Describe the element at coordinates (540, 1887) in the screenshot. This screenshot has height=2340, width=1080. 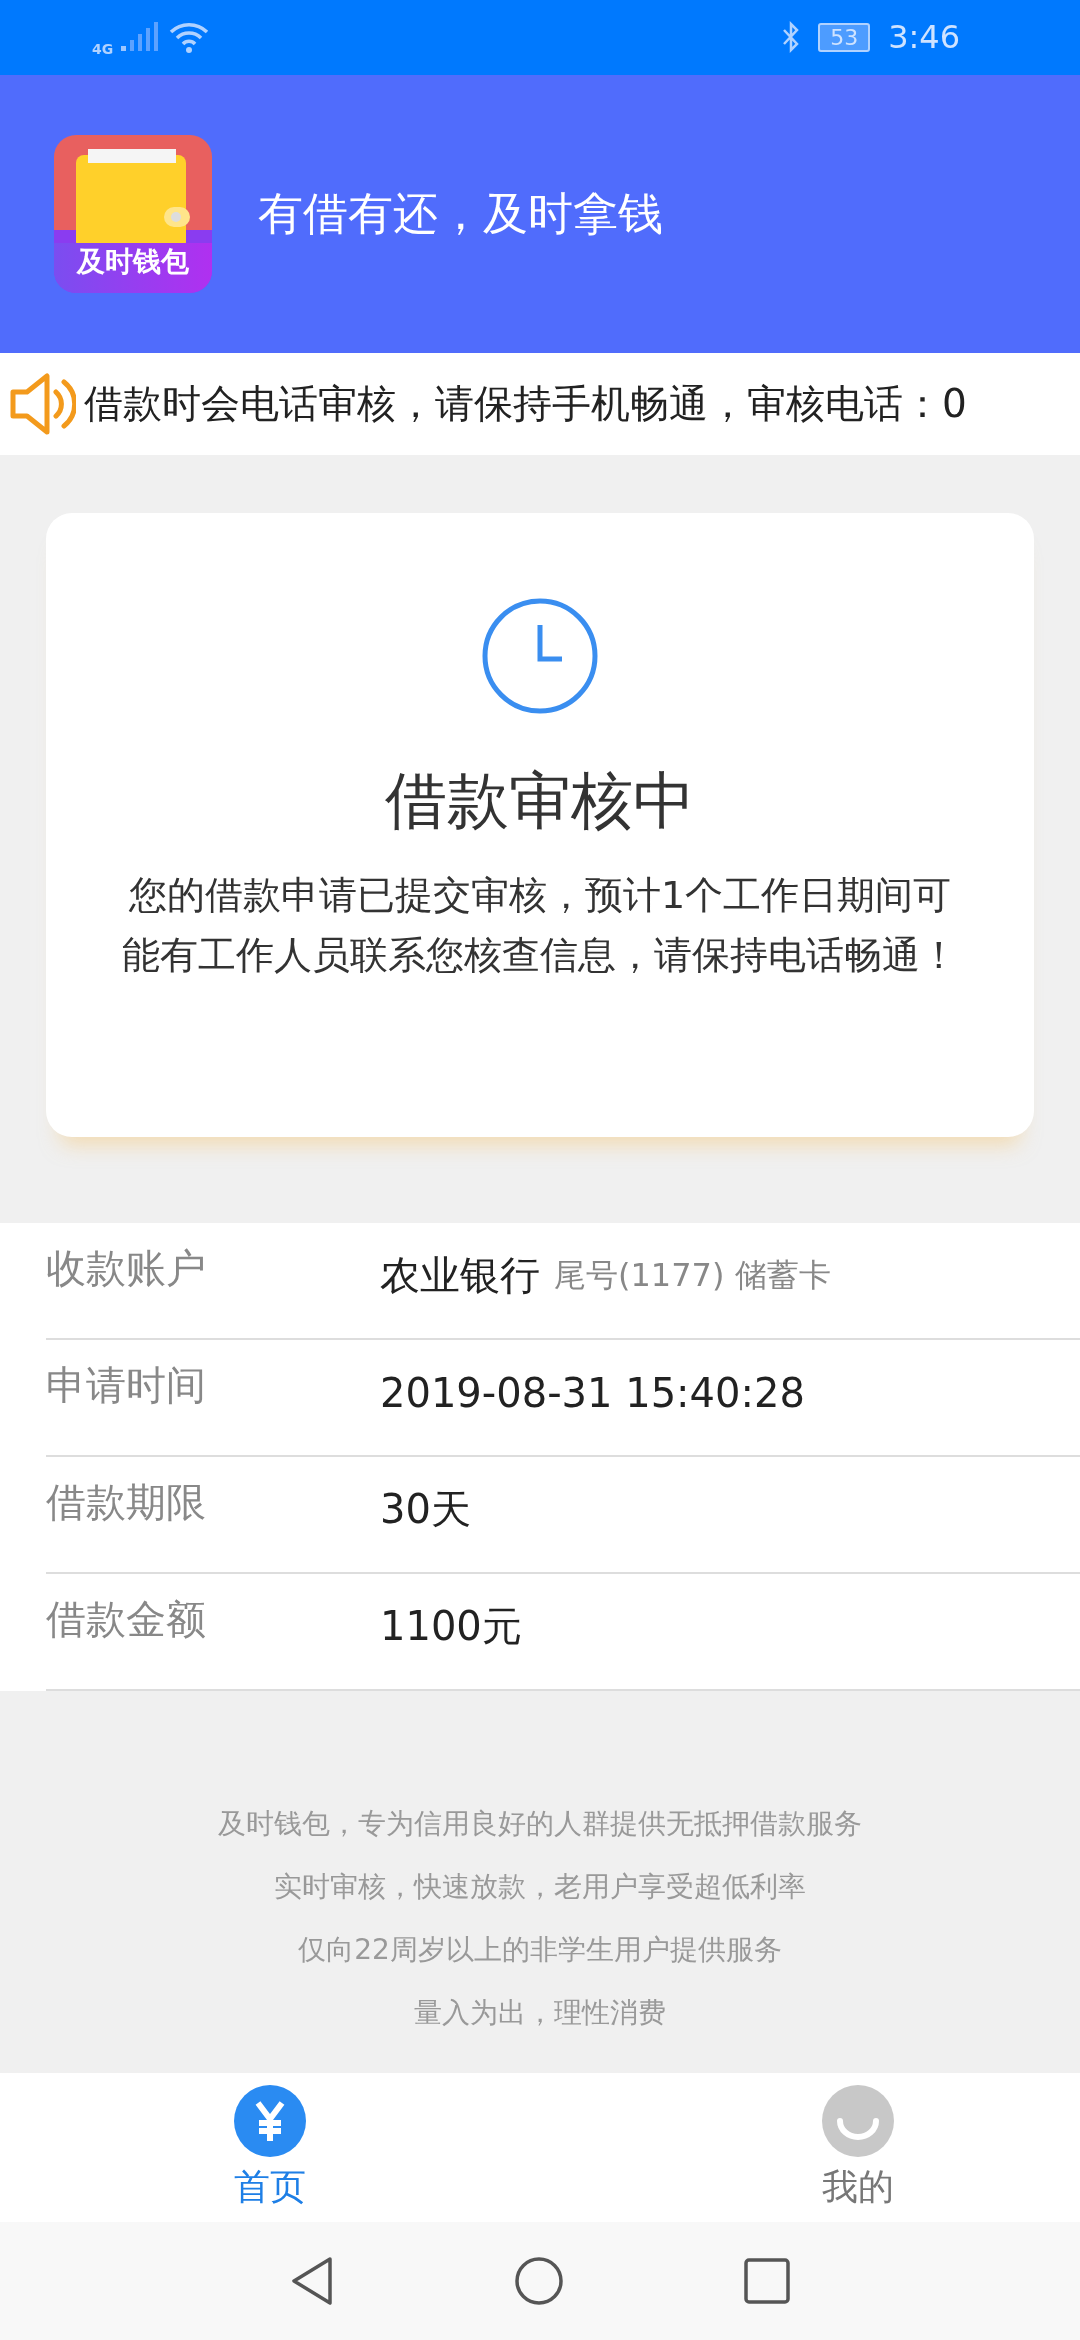
I see `footer-text: 实时审核，快速放款，老用户享受超低利率` at that location.